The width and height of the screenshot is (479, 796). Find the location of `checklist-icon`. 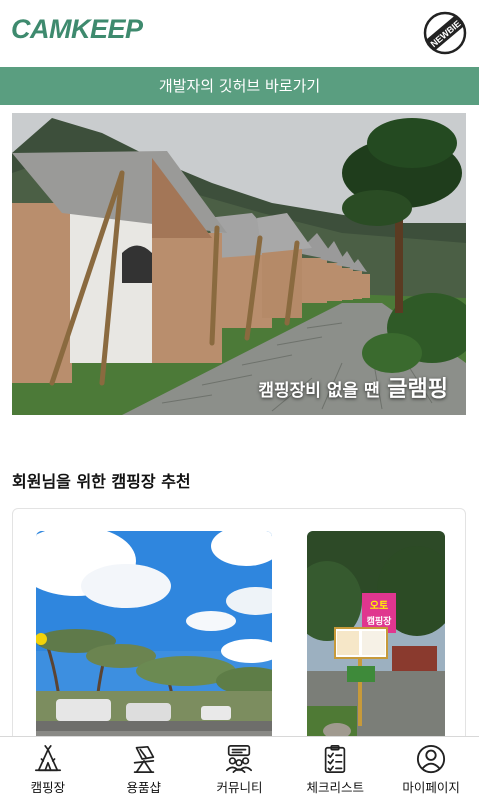

checklist-icon is located at coordinates (335, 759).